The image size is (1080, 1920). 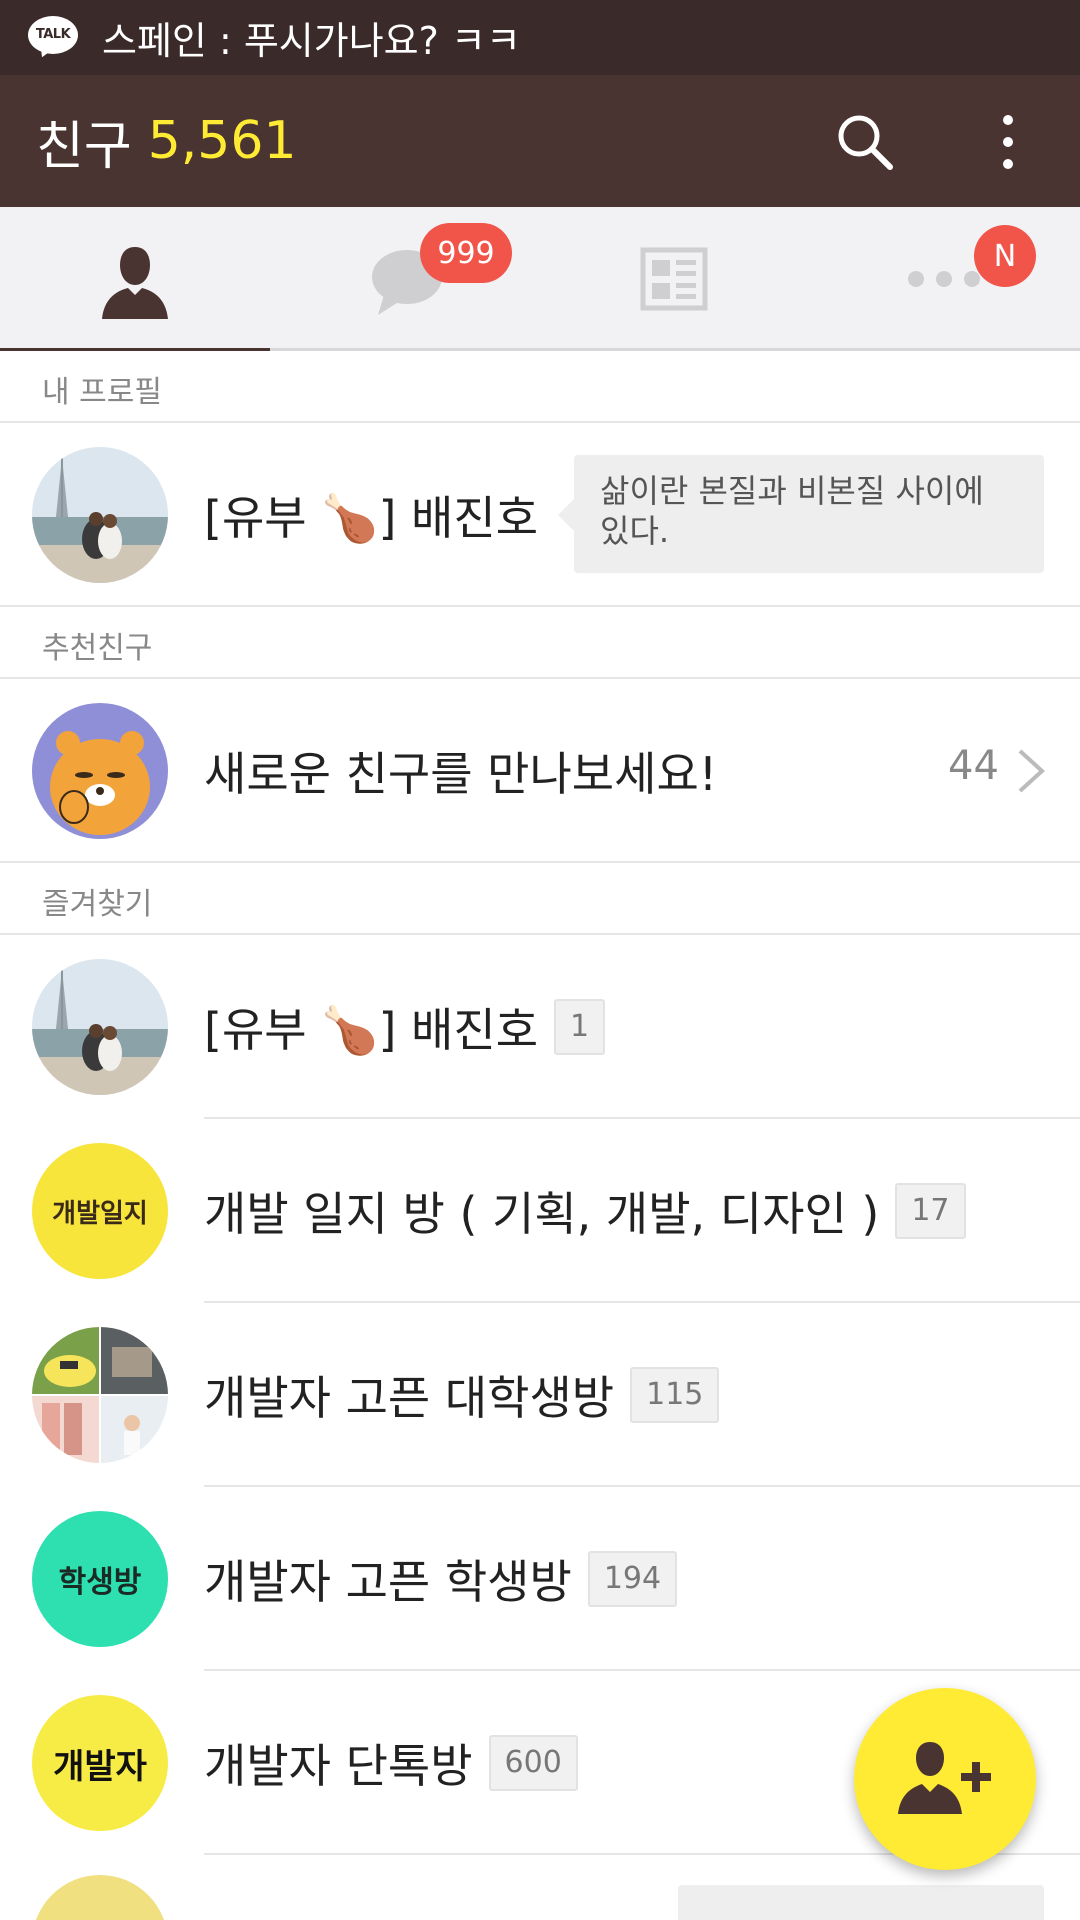 I want to click on chat-name: 개발 일지 방 ( 기획, 개발, 디자인 ), so click(x=542, y=1214).